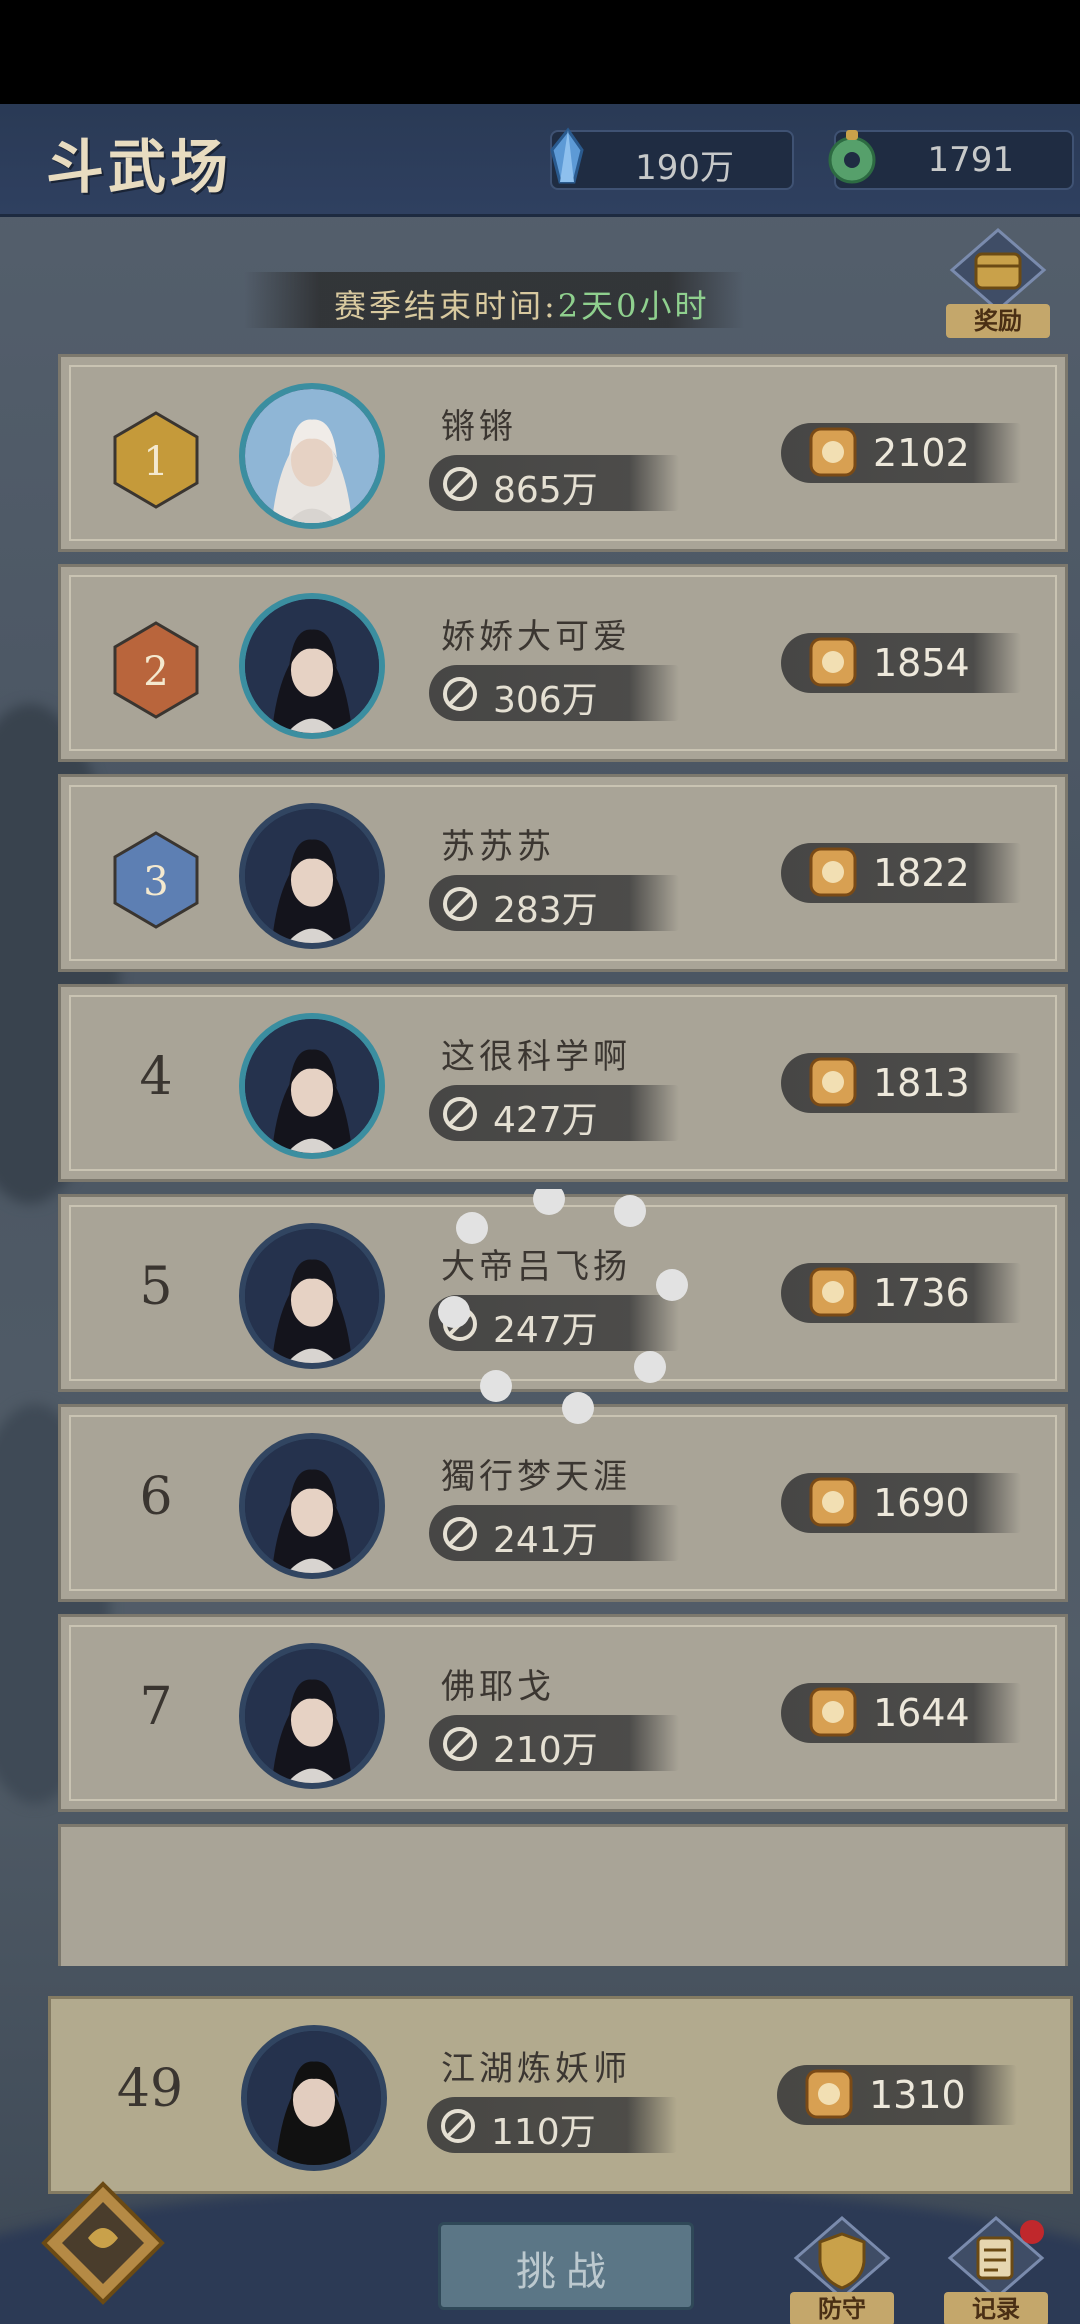 The image size is (1080, 2324). I want to click on arena-score: 1690, so click(901, 1503).